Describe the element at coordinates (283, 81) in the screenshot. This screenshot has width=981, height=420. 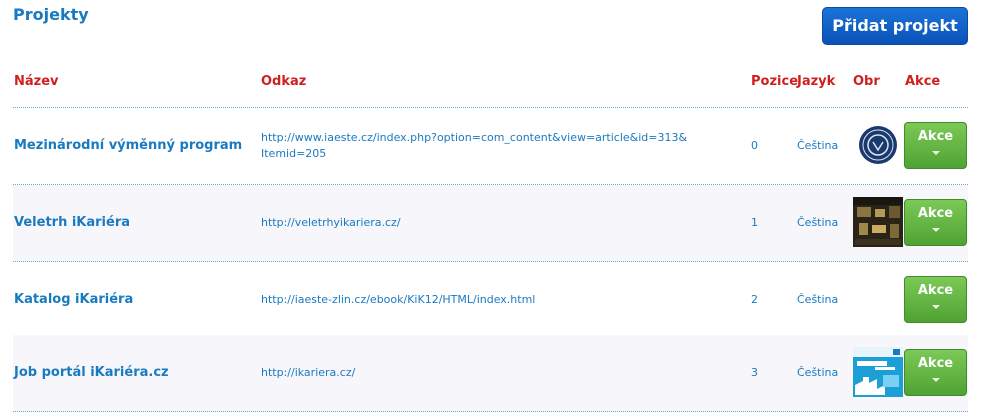
I see `header-link: Odkaz` at that location.